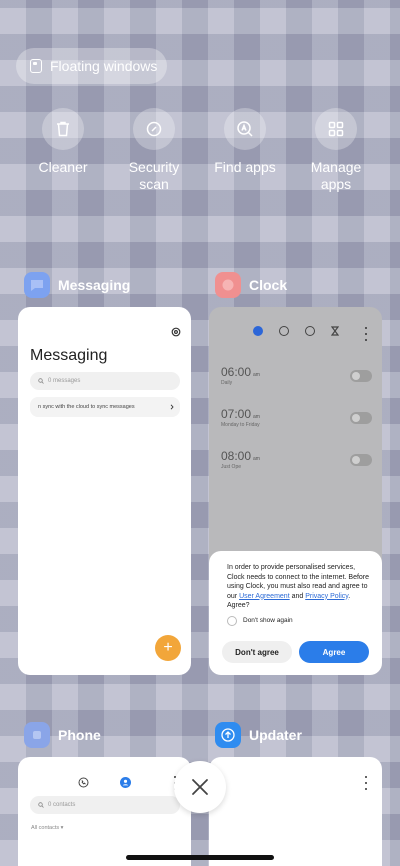 Image resolution: width=400 pixels, height=866 pixels. I want to click on checkbox-circle, so click(232, 620).